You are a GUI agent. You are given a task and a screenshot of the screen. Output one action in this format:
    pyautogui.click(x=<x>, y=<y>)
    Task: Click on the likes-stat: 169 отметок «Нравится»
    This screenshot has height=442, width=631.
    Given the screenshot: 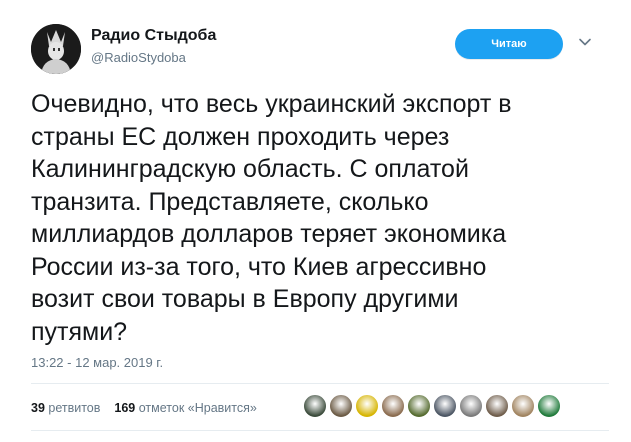 What is the action you would take?
    pyautogui.click(x=185, y=408)
    